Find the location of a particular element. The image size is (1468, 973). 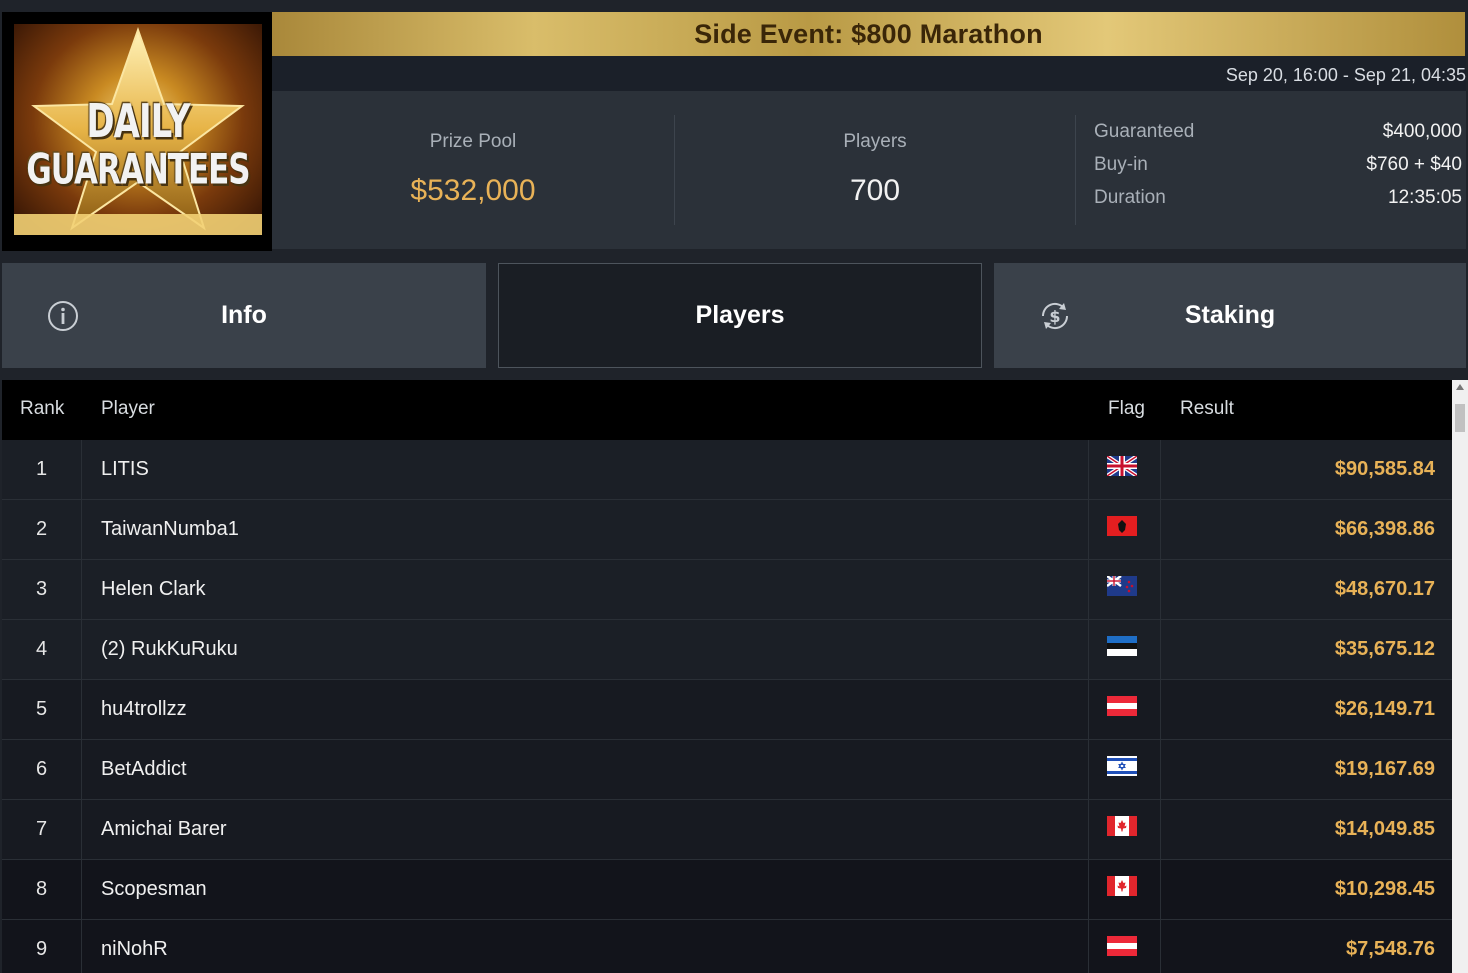

detail-label: Buy-in is located at coordinates (1121, 164).